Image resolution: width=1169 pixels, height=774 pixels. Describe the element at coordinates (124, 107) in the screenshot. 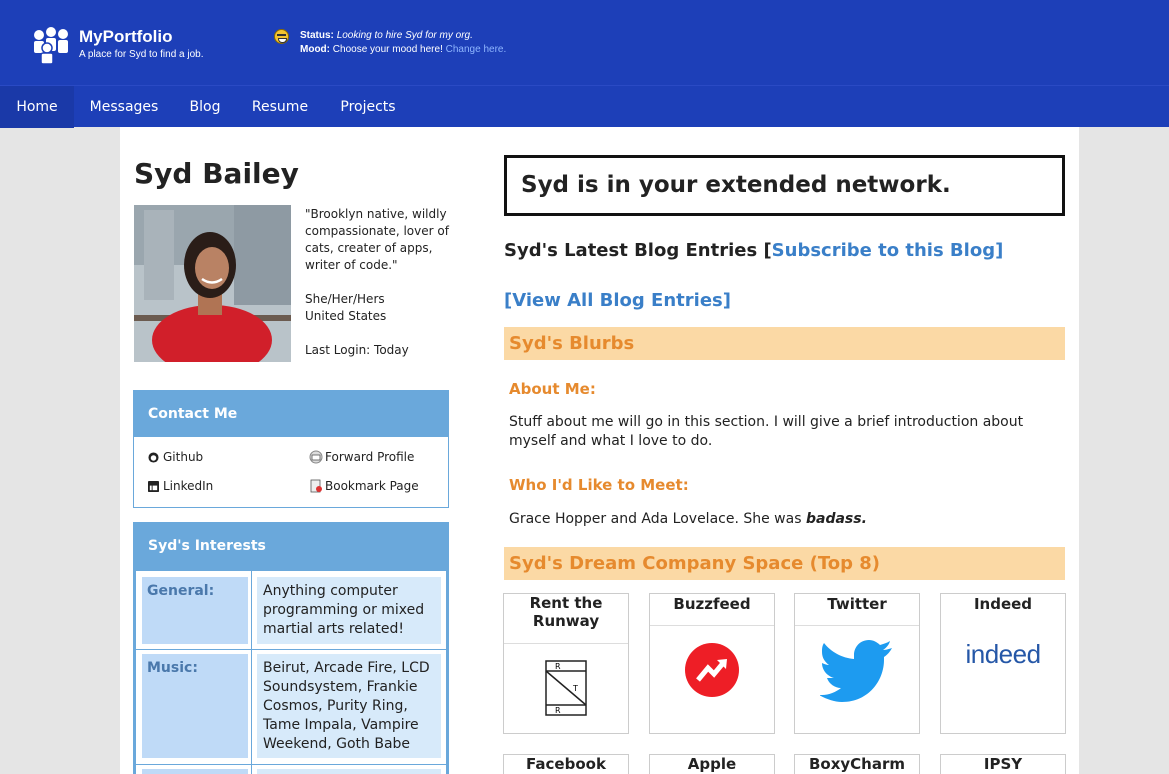

I see `nav-messages: Messages` at that location.